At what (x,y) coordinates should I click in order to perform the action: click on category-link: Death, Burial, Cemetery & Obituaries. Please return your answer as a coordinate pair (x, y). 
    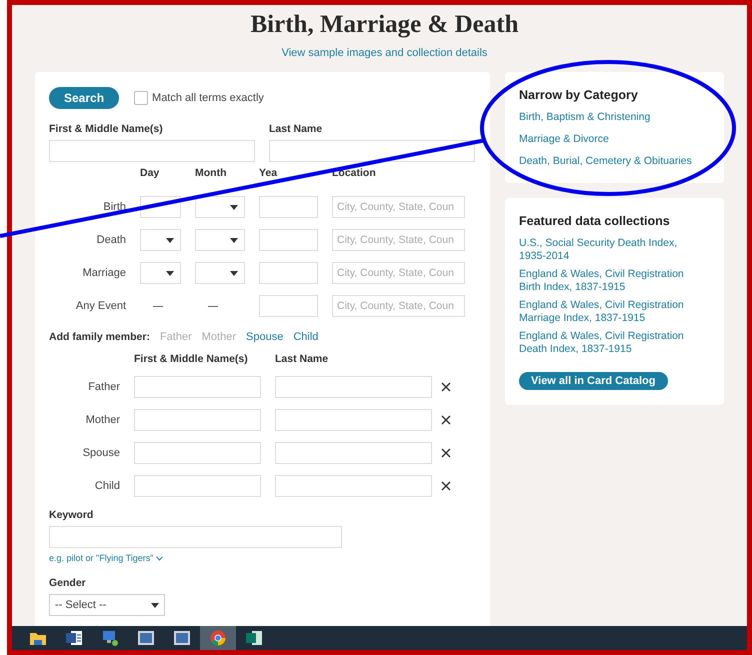
    Looking at the image, I should click on (609, 161).